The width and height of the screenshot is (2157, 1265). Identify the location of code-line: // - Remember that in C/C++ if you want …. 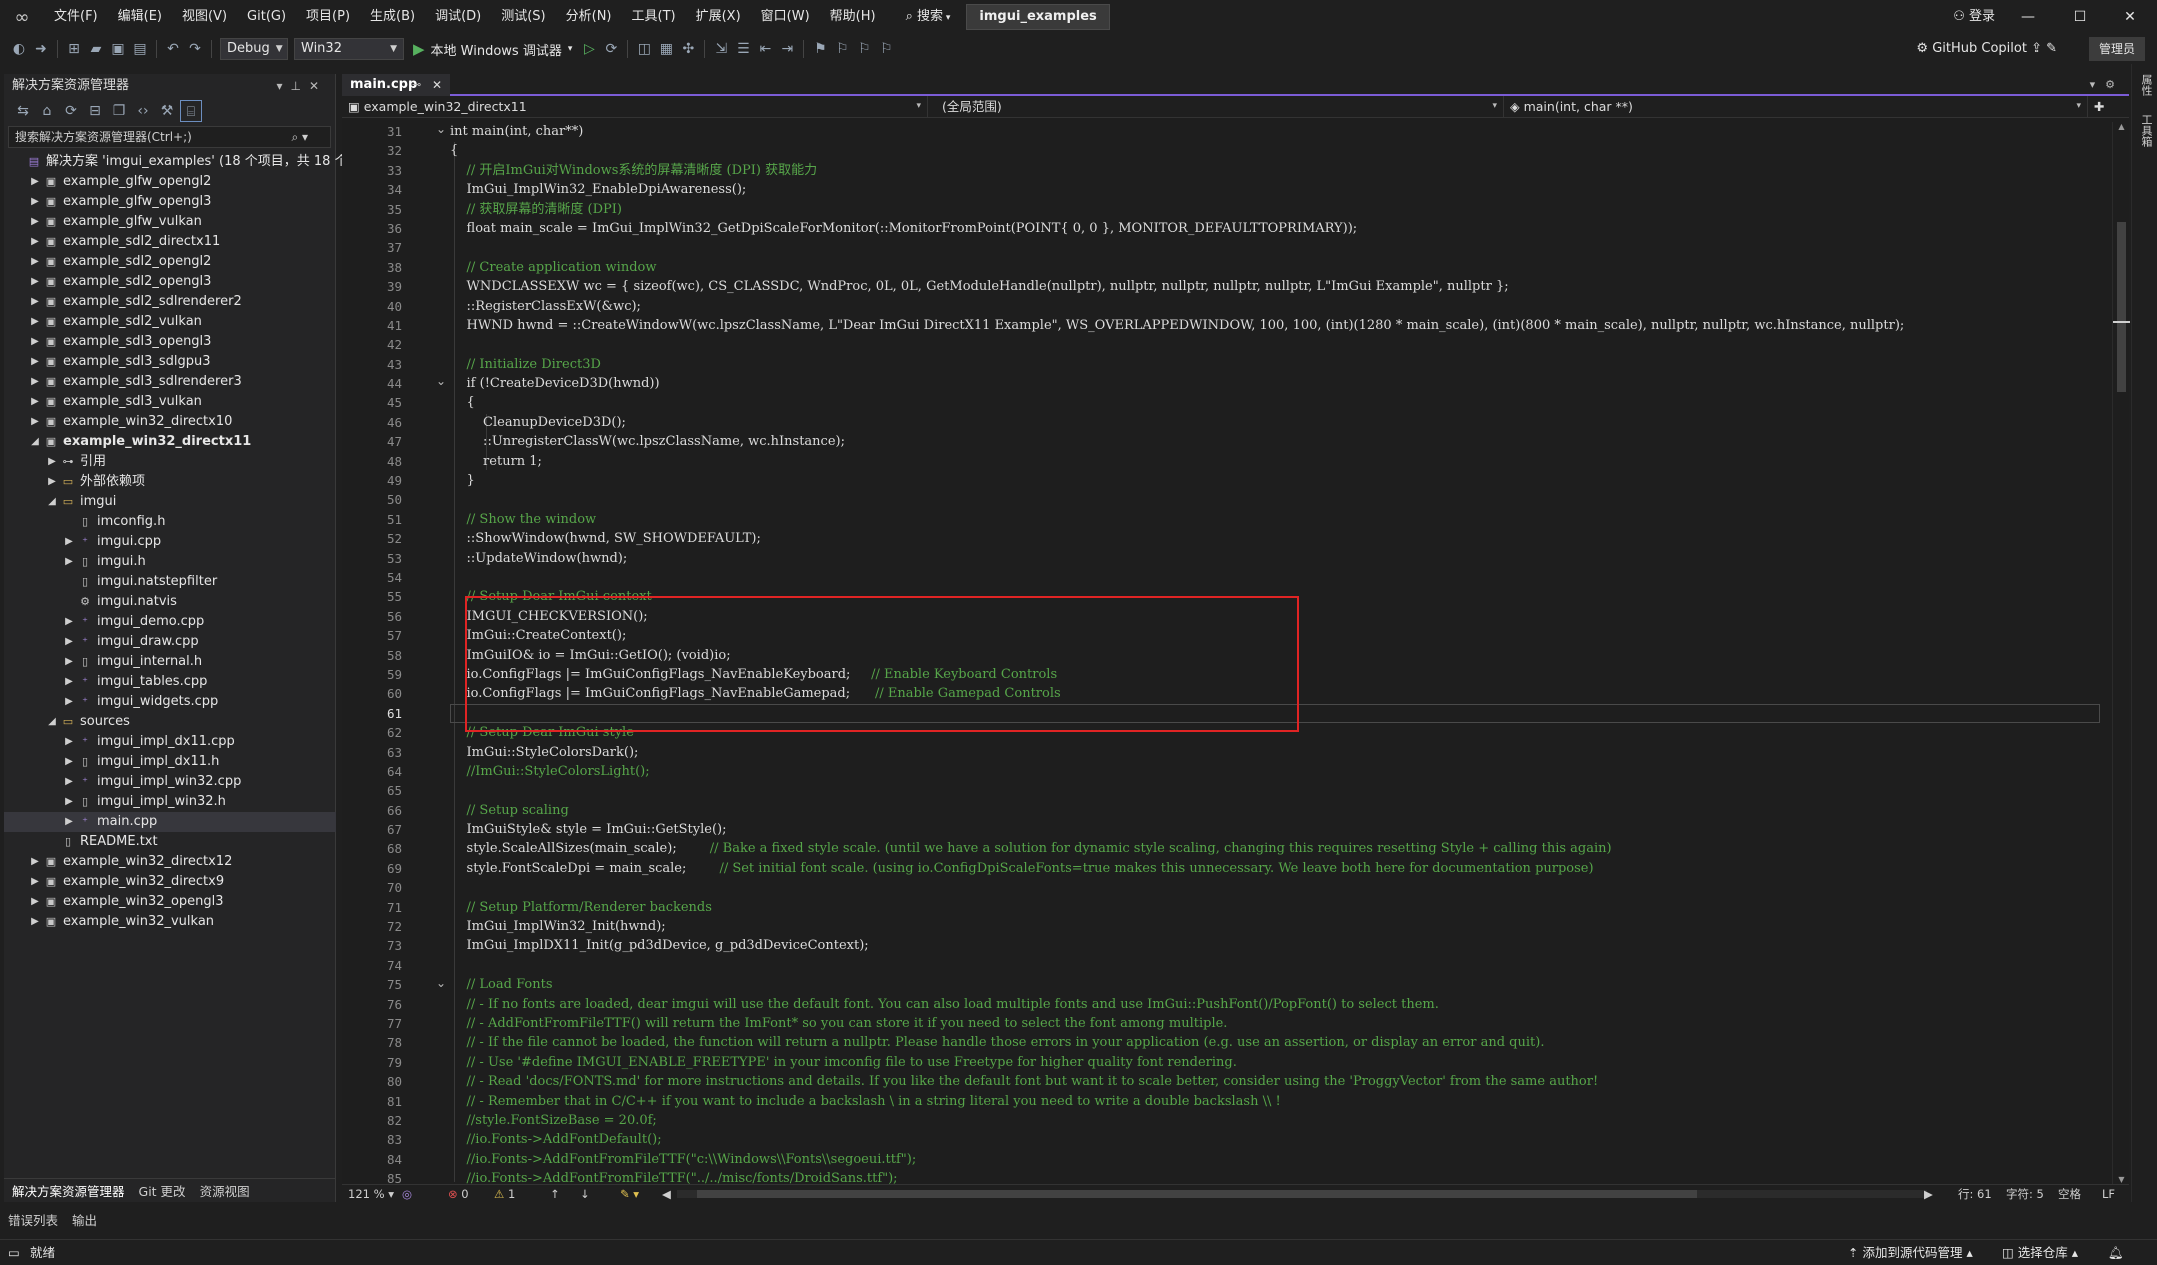
(1275, 1101).